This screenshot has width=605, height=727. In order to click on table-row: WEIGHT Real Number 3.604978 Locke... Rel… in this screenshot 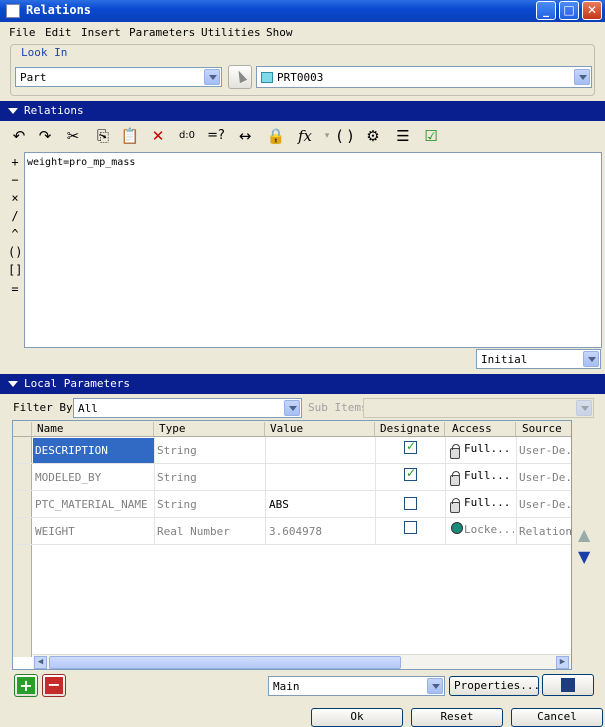, I will do `click(292, 531)`.